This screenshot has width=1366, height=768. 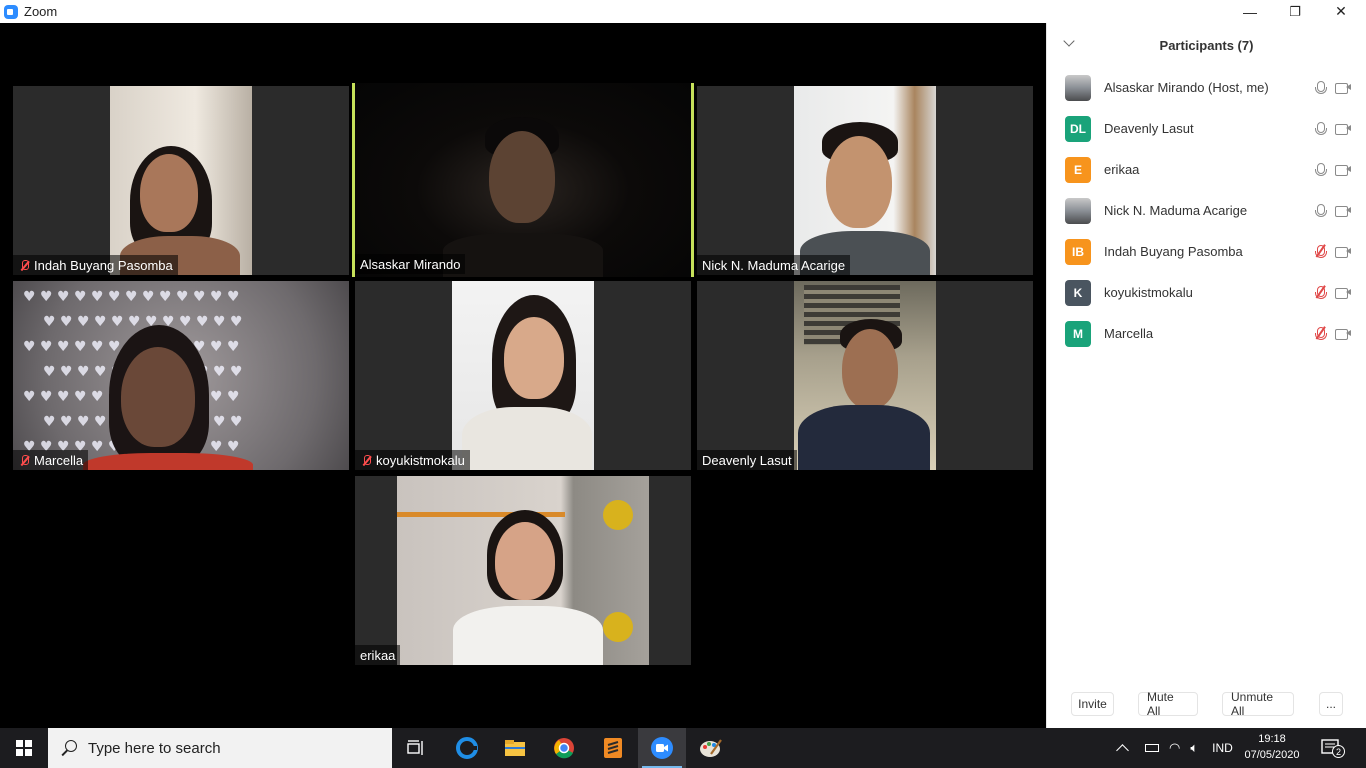 What do you see at coordinates (1206, 292) in the screenshot?
I see `participant-row: Kkoyukistmokalu` at bounding box center [1206, 292].